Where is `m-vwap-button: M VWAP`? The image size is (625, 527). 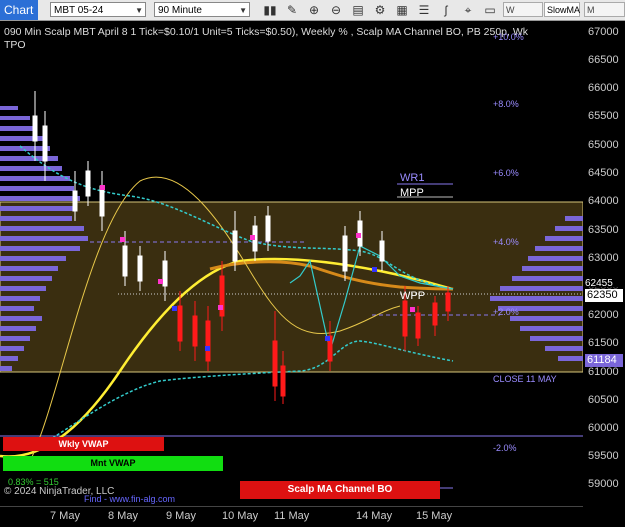
m-vwap-button: M VWAP is located at coordinates (604, 16).